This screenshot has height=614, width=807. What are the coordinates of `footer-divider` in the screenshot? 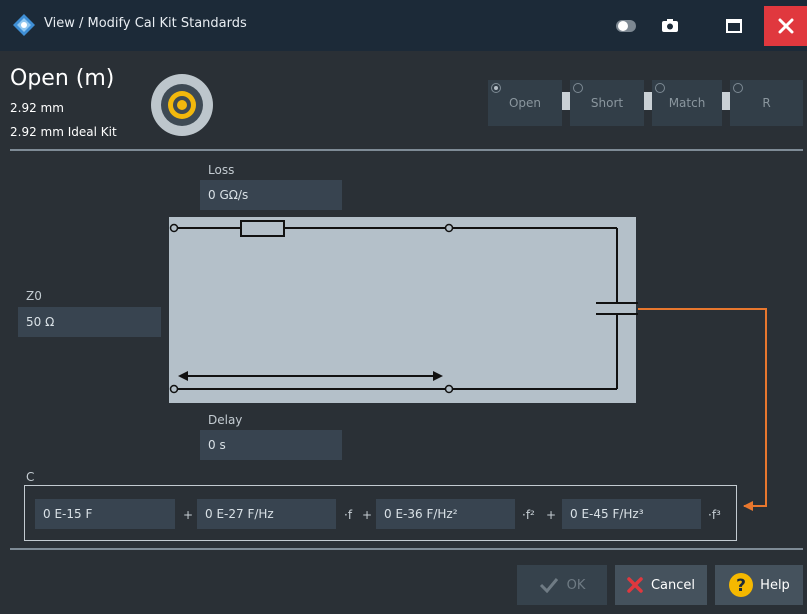 It's located at (406, 549).